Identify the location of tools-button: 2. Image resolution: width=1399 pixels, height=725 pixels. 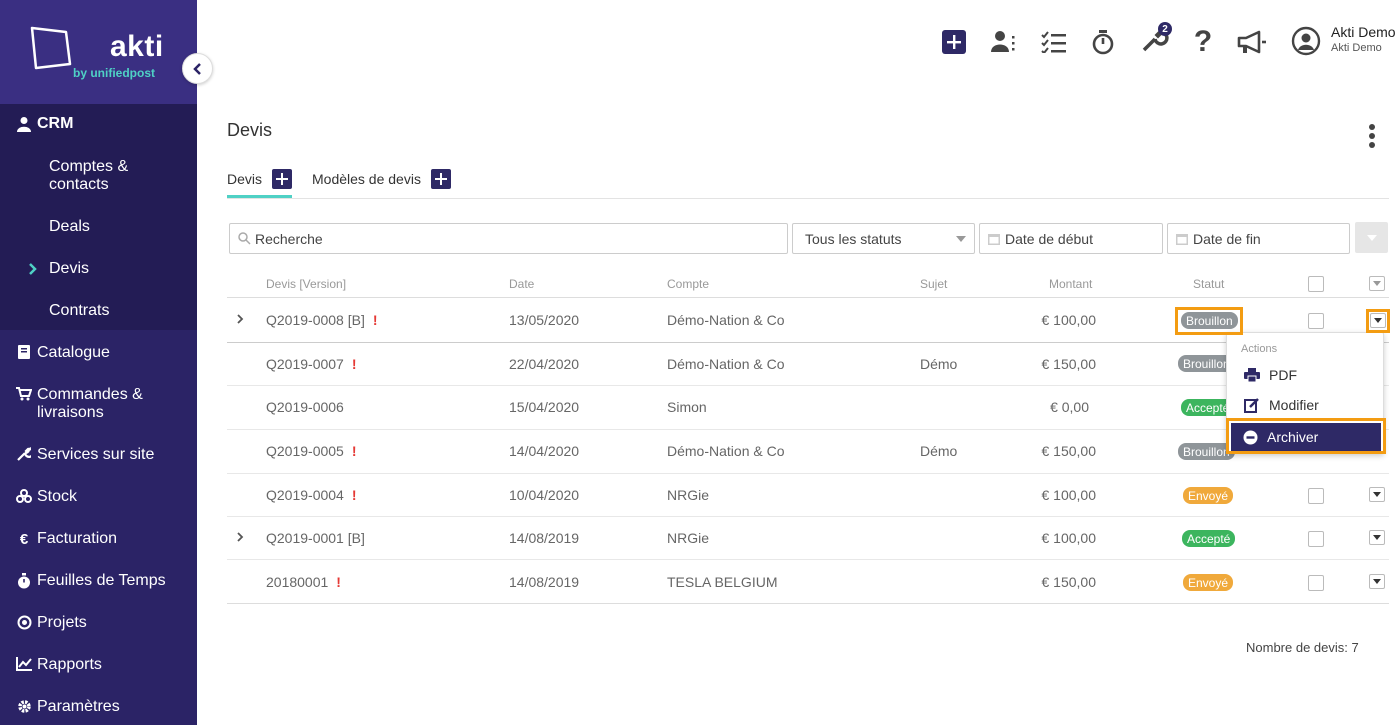
(1155, 37).